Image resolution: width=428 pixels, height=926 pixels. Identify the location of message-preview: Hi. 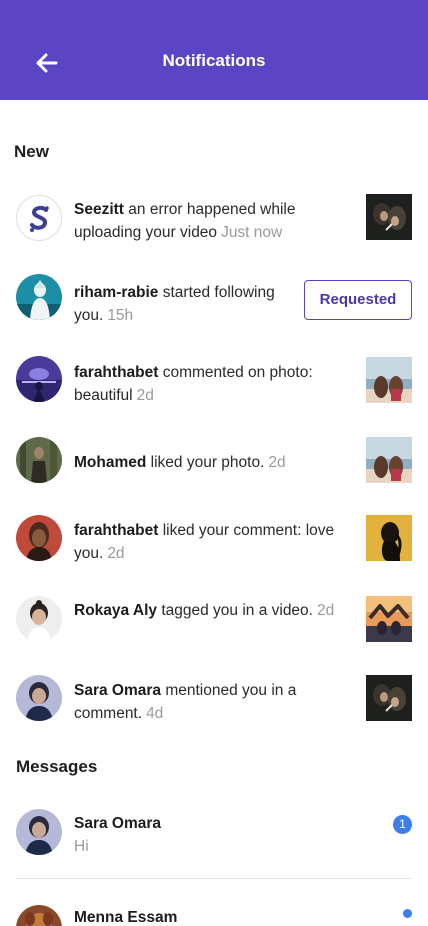
(81, 846).